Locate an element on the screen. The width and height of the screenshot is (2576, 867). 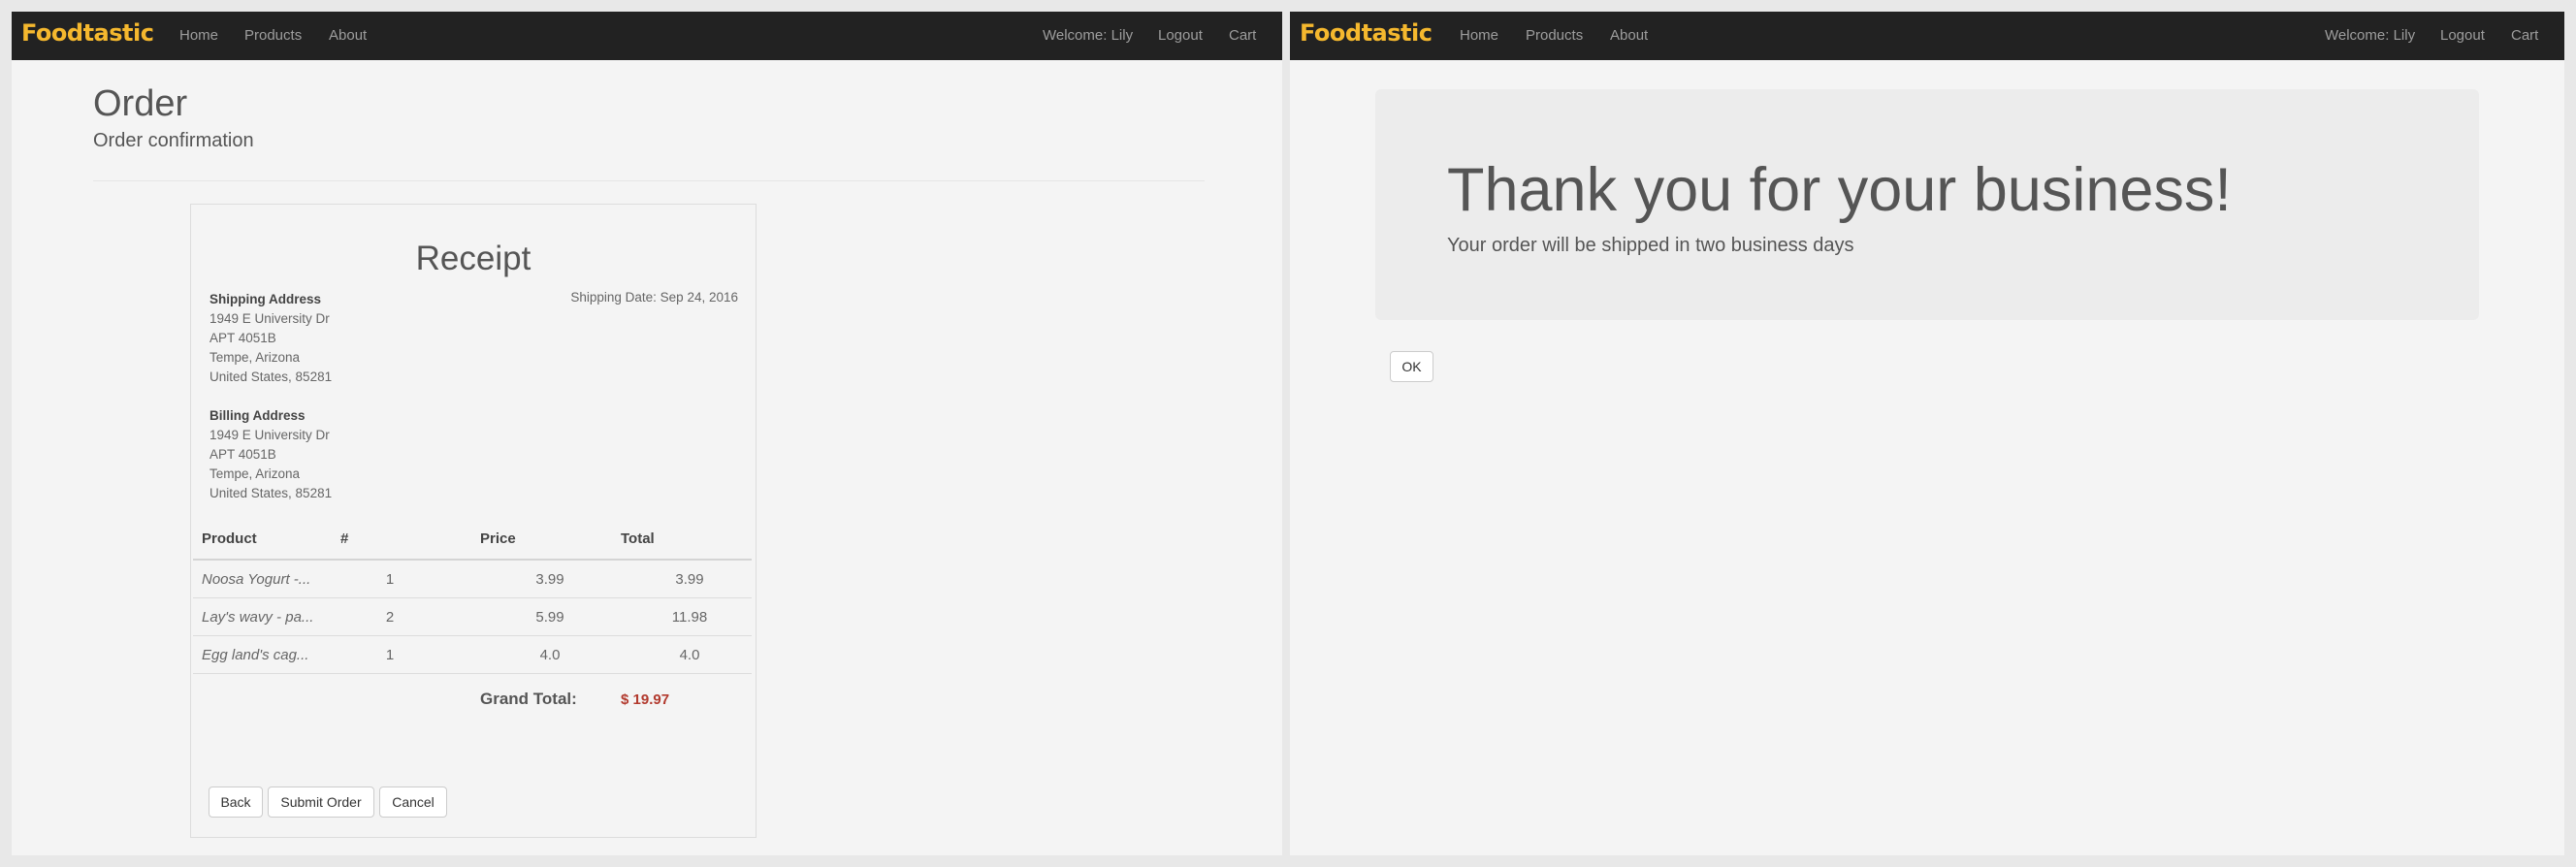
shipping-address-line: United States, 85281 is located at coordinates (271, 376).